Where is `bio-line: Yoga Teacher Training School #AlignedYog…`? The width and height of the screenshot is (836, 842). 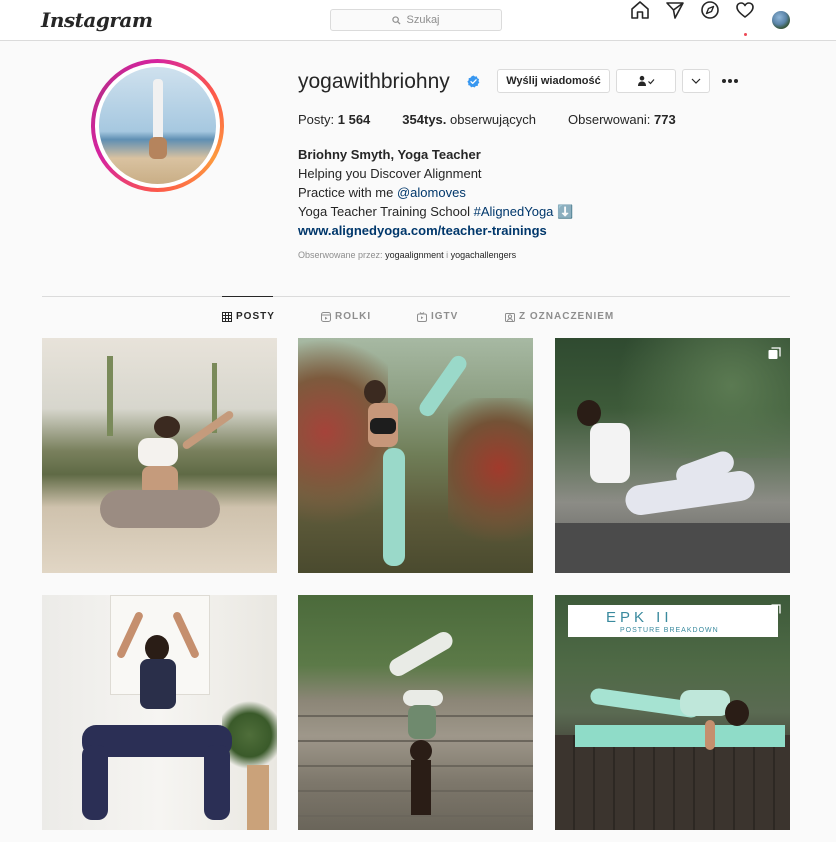
bio-line: Yoga Teacher Training School #AlignedYog… is located at coordinates (436, 211).